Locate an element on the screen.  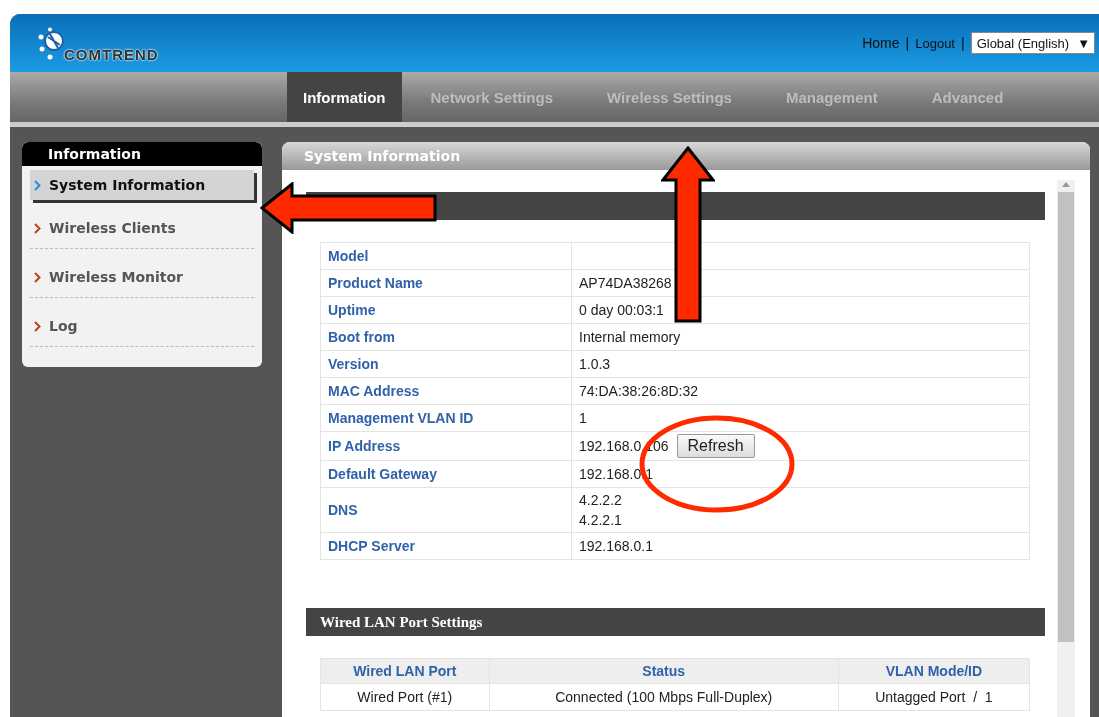
table-label: MAC Address is located at coordinates (446, 391).